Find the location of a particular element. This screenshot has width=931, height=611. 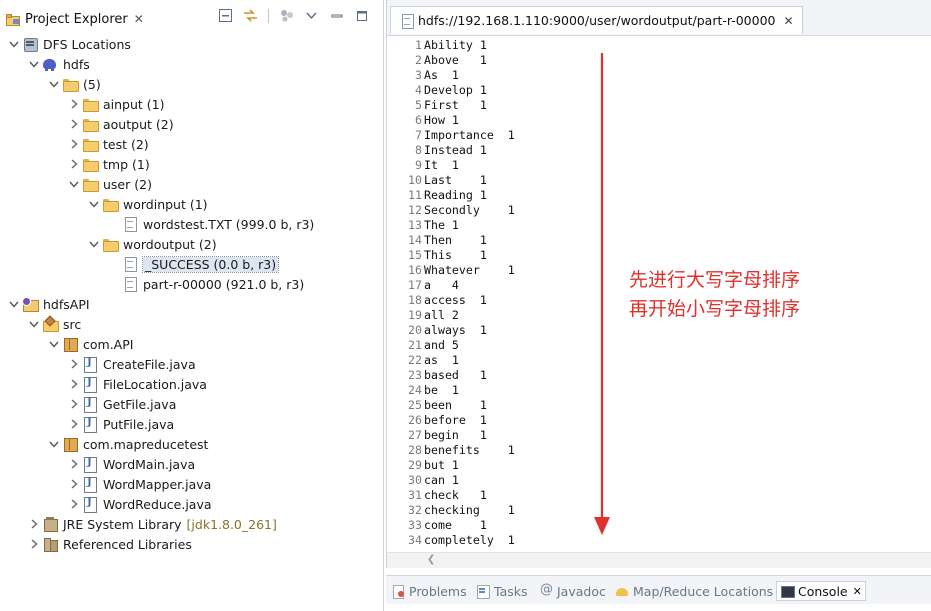

tree-item-label: test (2) is located at coordinates (126, 144).